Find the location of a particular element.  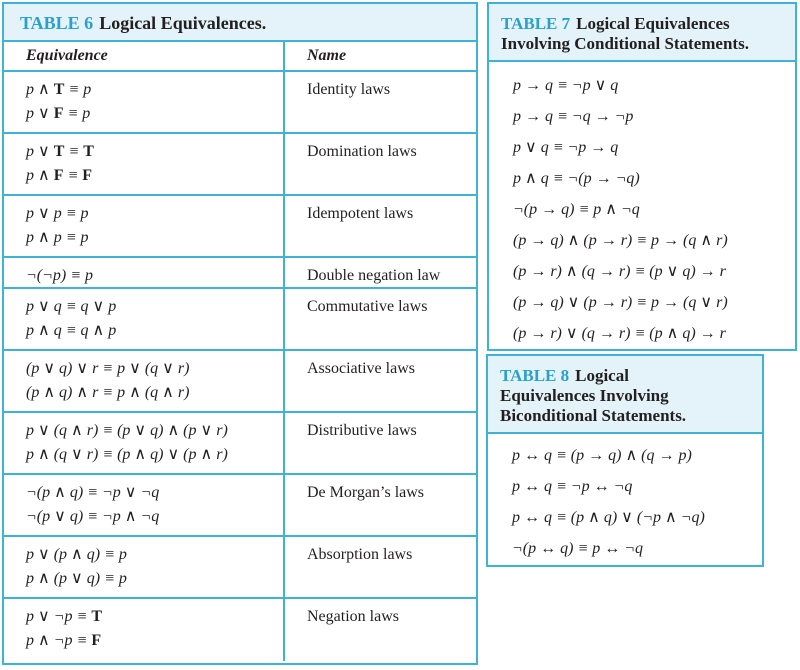

equivalence-formula: (p ∨ q) ∨ r ≡ p ∨ (q ∨ r) is located at coordinates (108, 368).